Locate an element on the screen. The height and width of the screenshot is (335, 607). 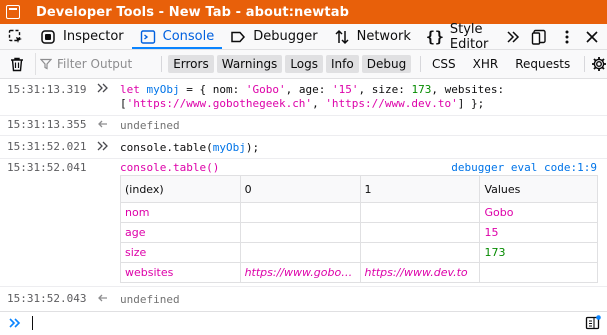
value-cell is located at coordinates (538, 272).